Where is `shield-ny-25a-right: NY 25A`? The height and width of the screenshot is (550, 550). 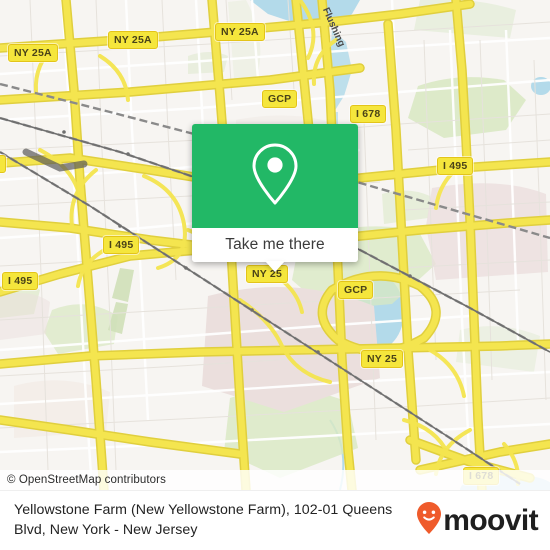 shield-ny-25a-right: NY 25A is located at coordinates (240, 32).